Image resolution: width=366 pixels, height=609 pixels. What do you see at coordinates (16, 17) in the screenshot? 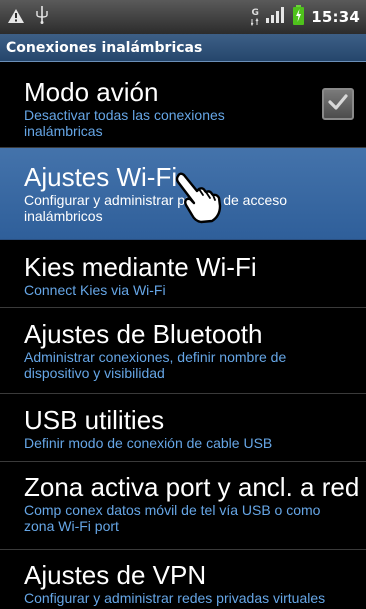
I see `warning-icon` at bounding box center [16, 17].